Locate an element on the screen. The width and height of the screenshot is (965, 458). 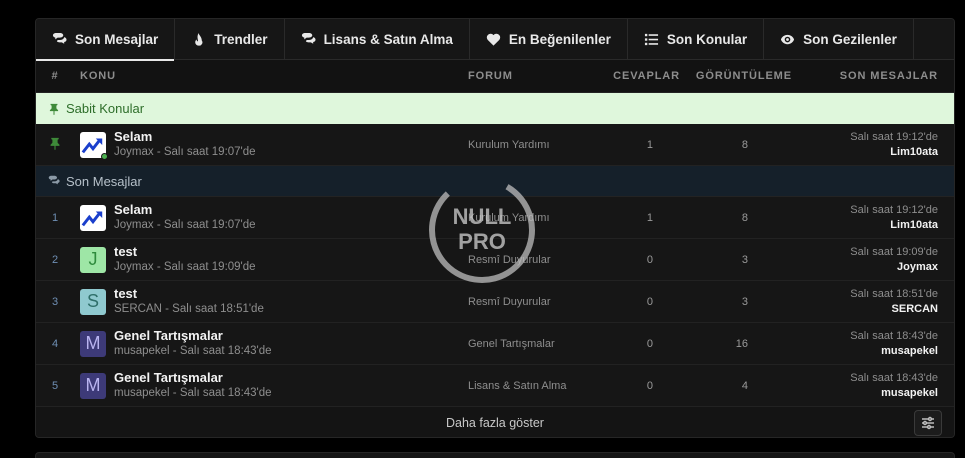
tab-lisans-satin-alma: Lisans & Satın Alma is located at coordinates (377, 39).